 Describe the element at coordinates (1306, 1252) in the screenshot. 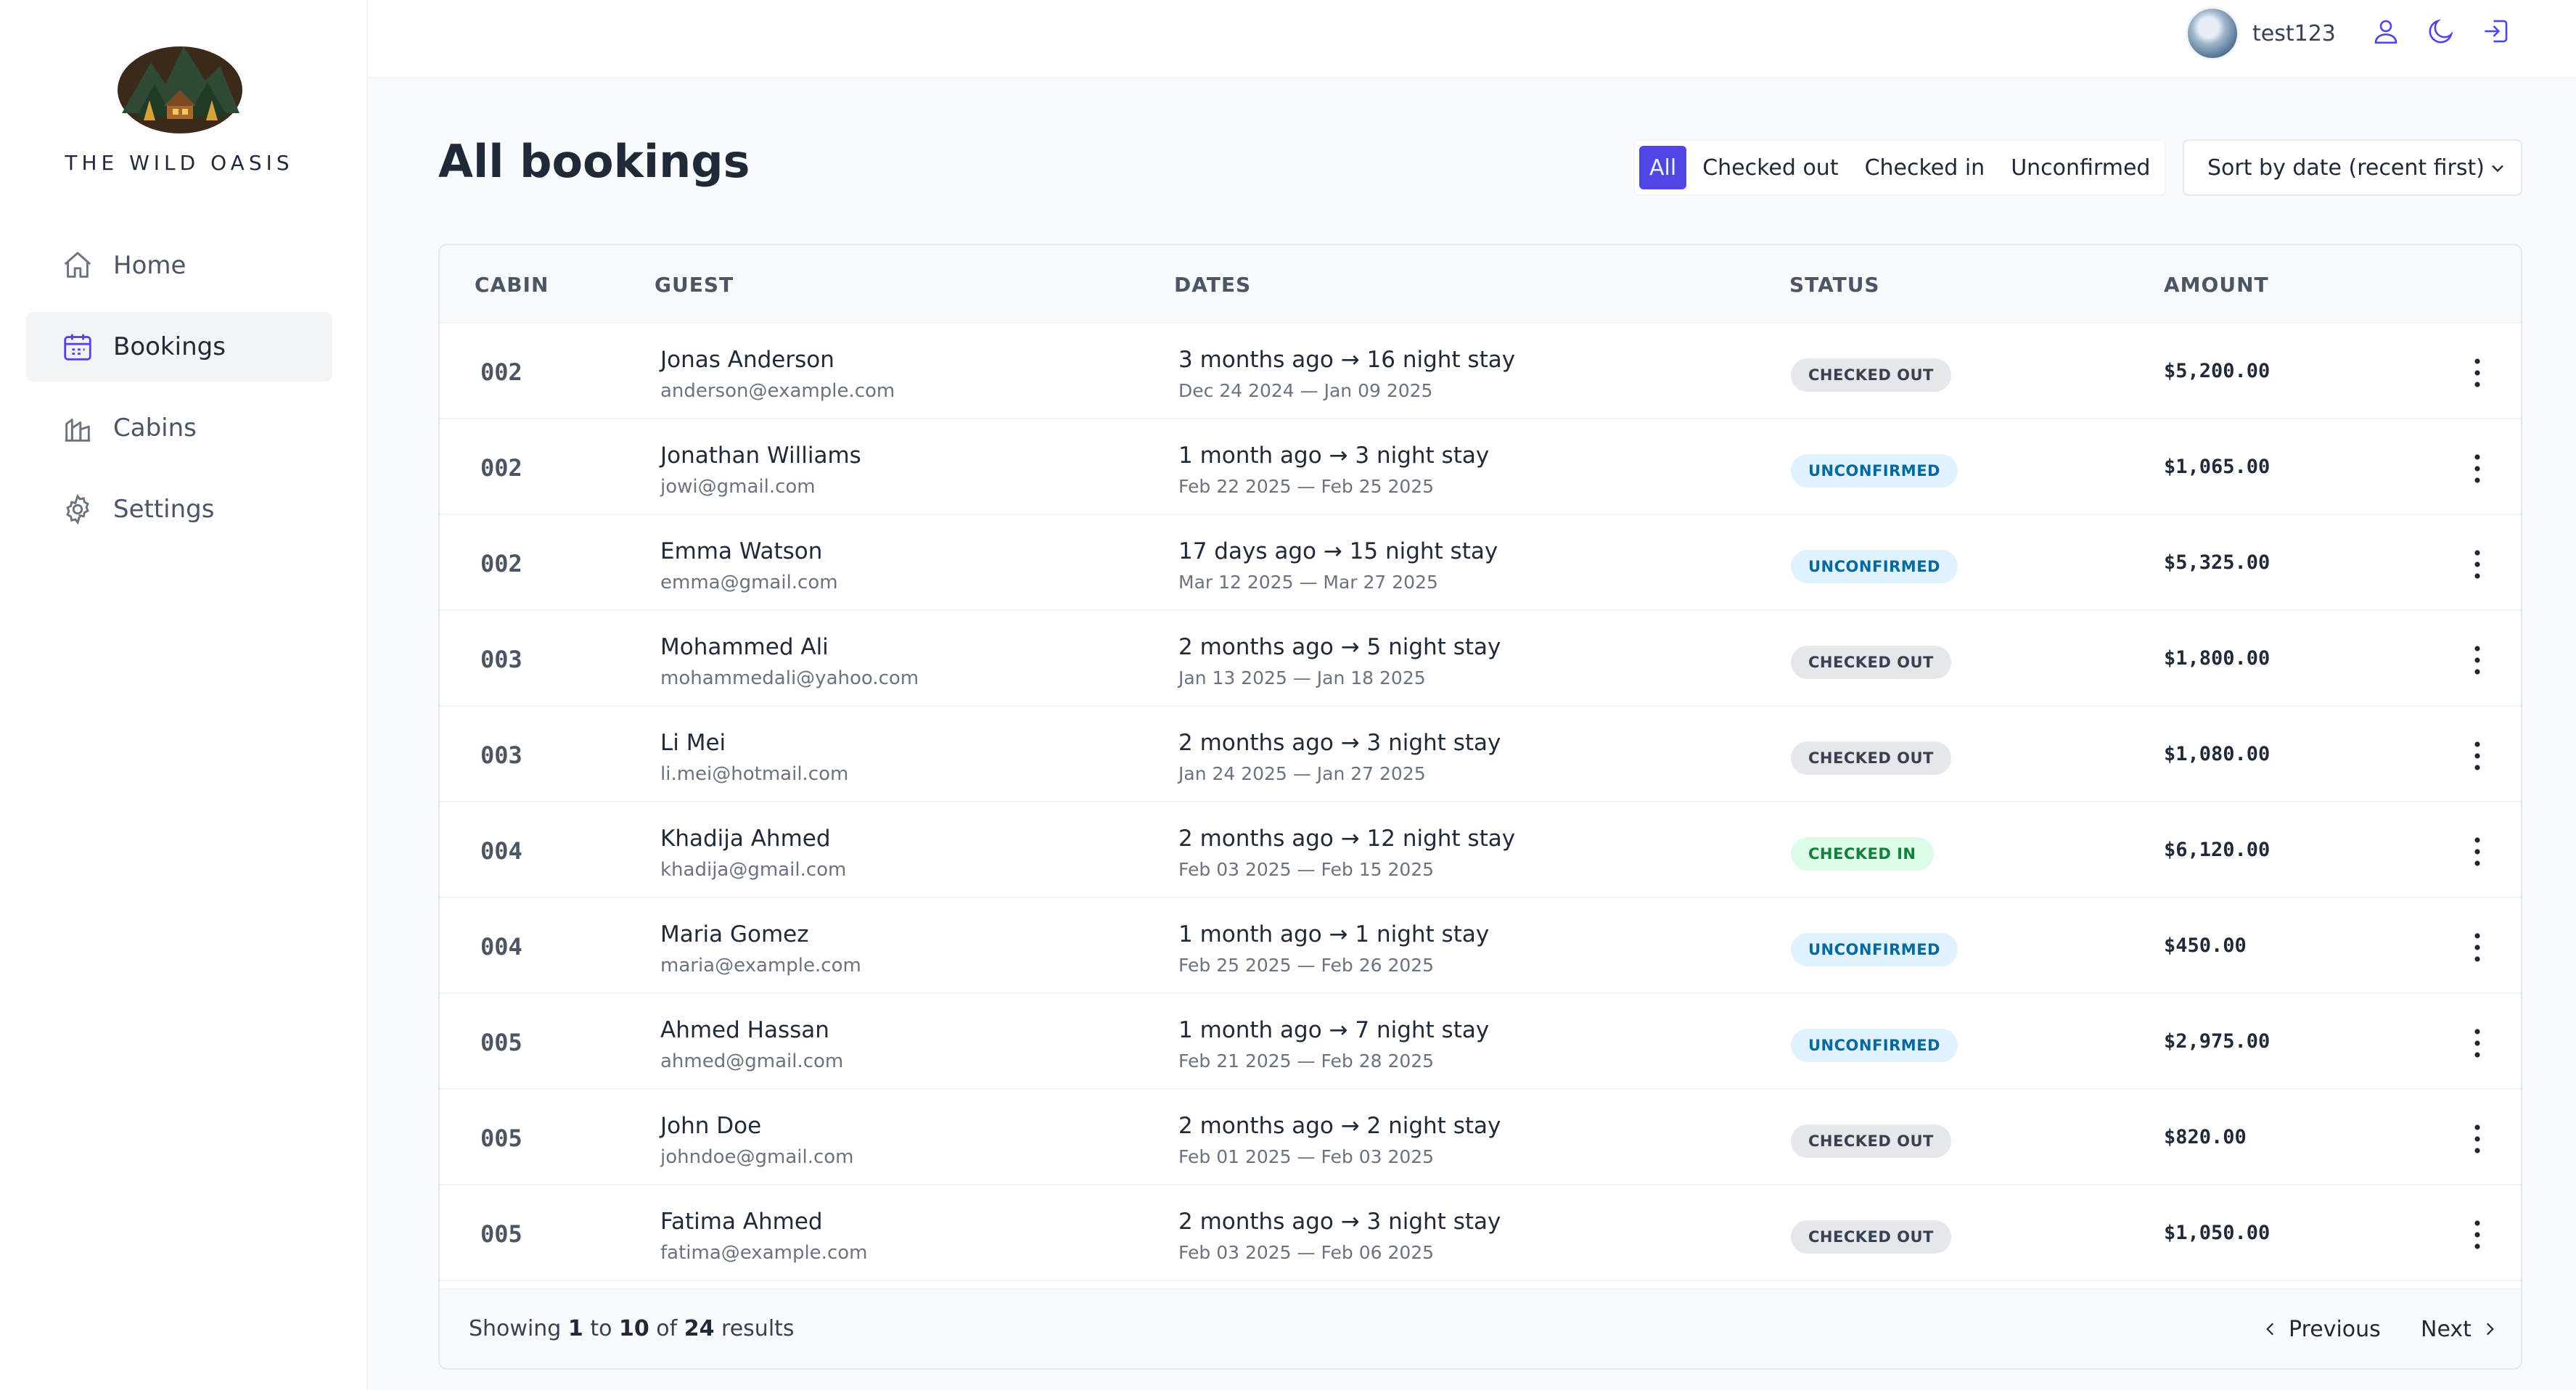

I see `stay-dates: Feb 03 2025 — Feb 06 2025` at that location.